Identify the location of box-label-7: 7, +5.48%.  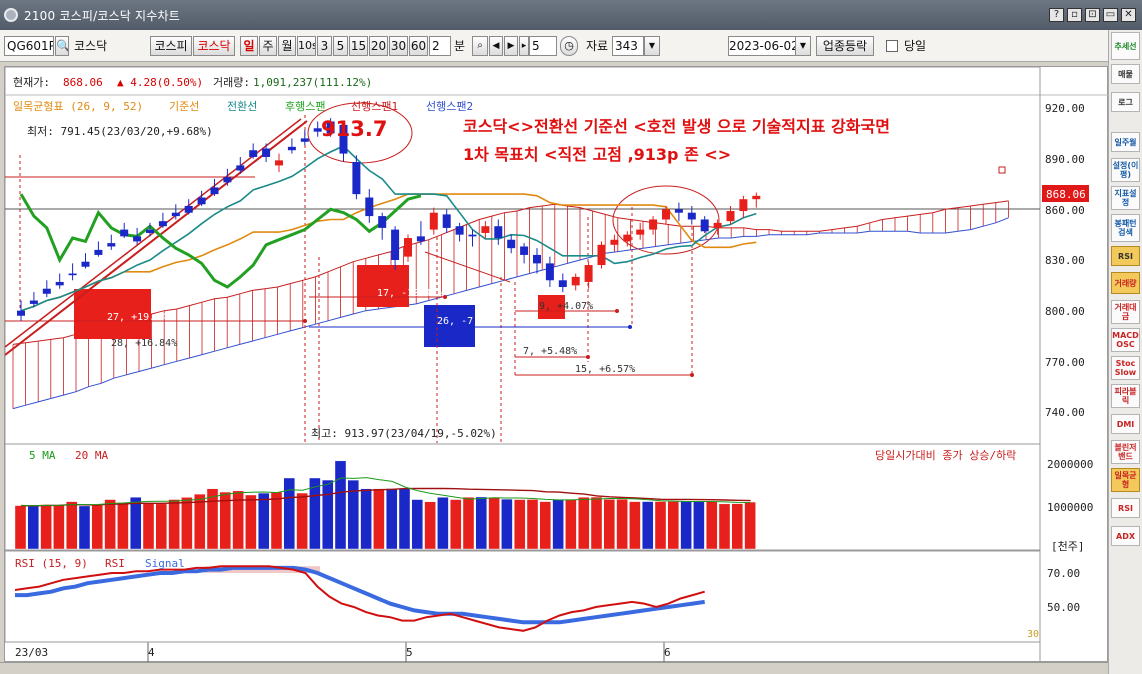
(550, 351).